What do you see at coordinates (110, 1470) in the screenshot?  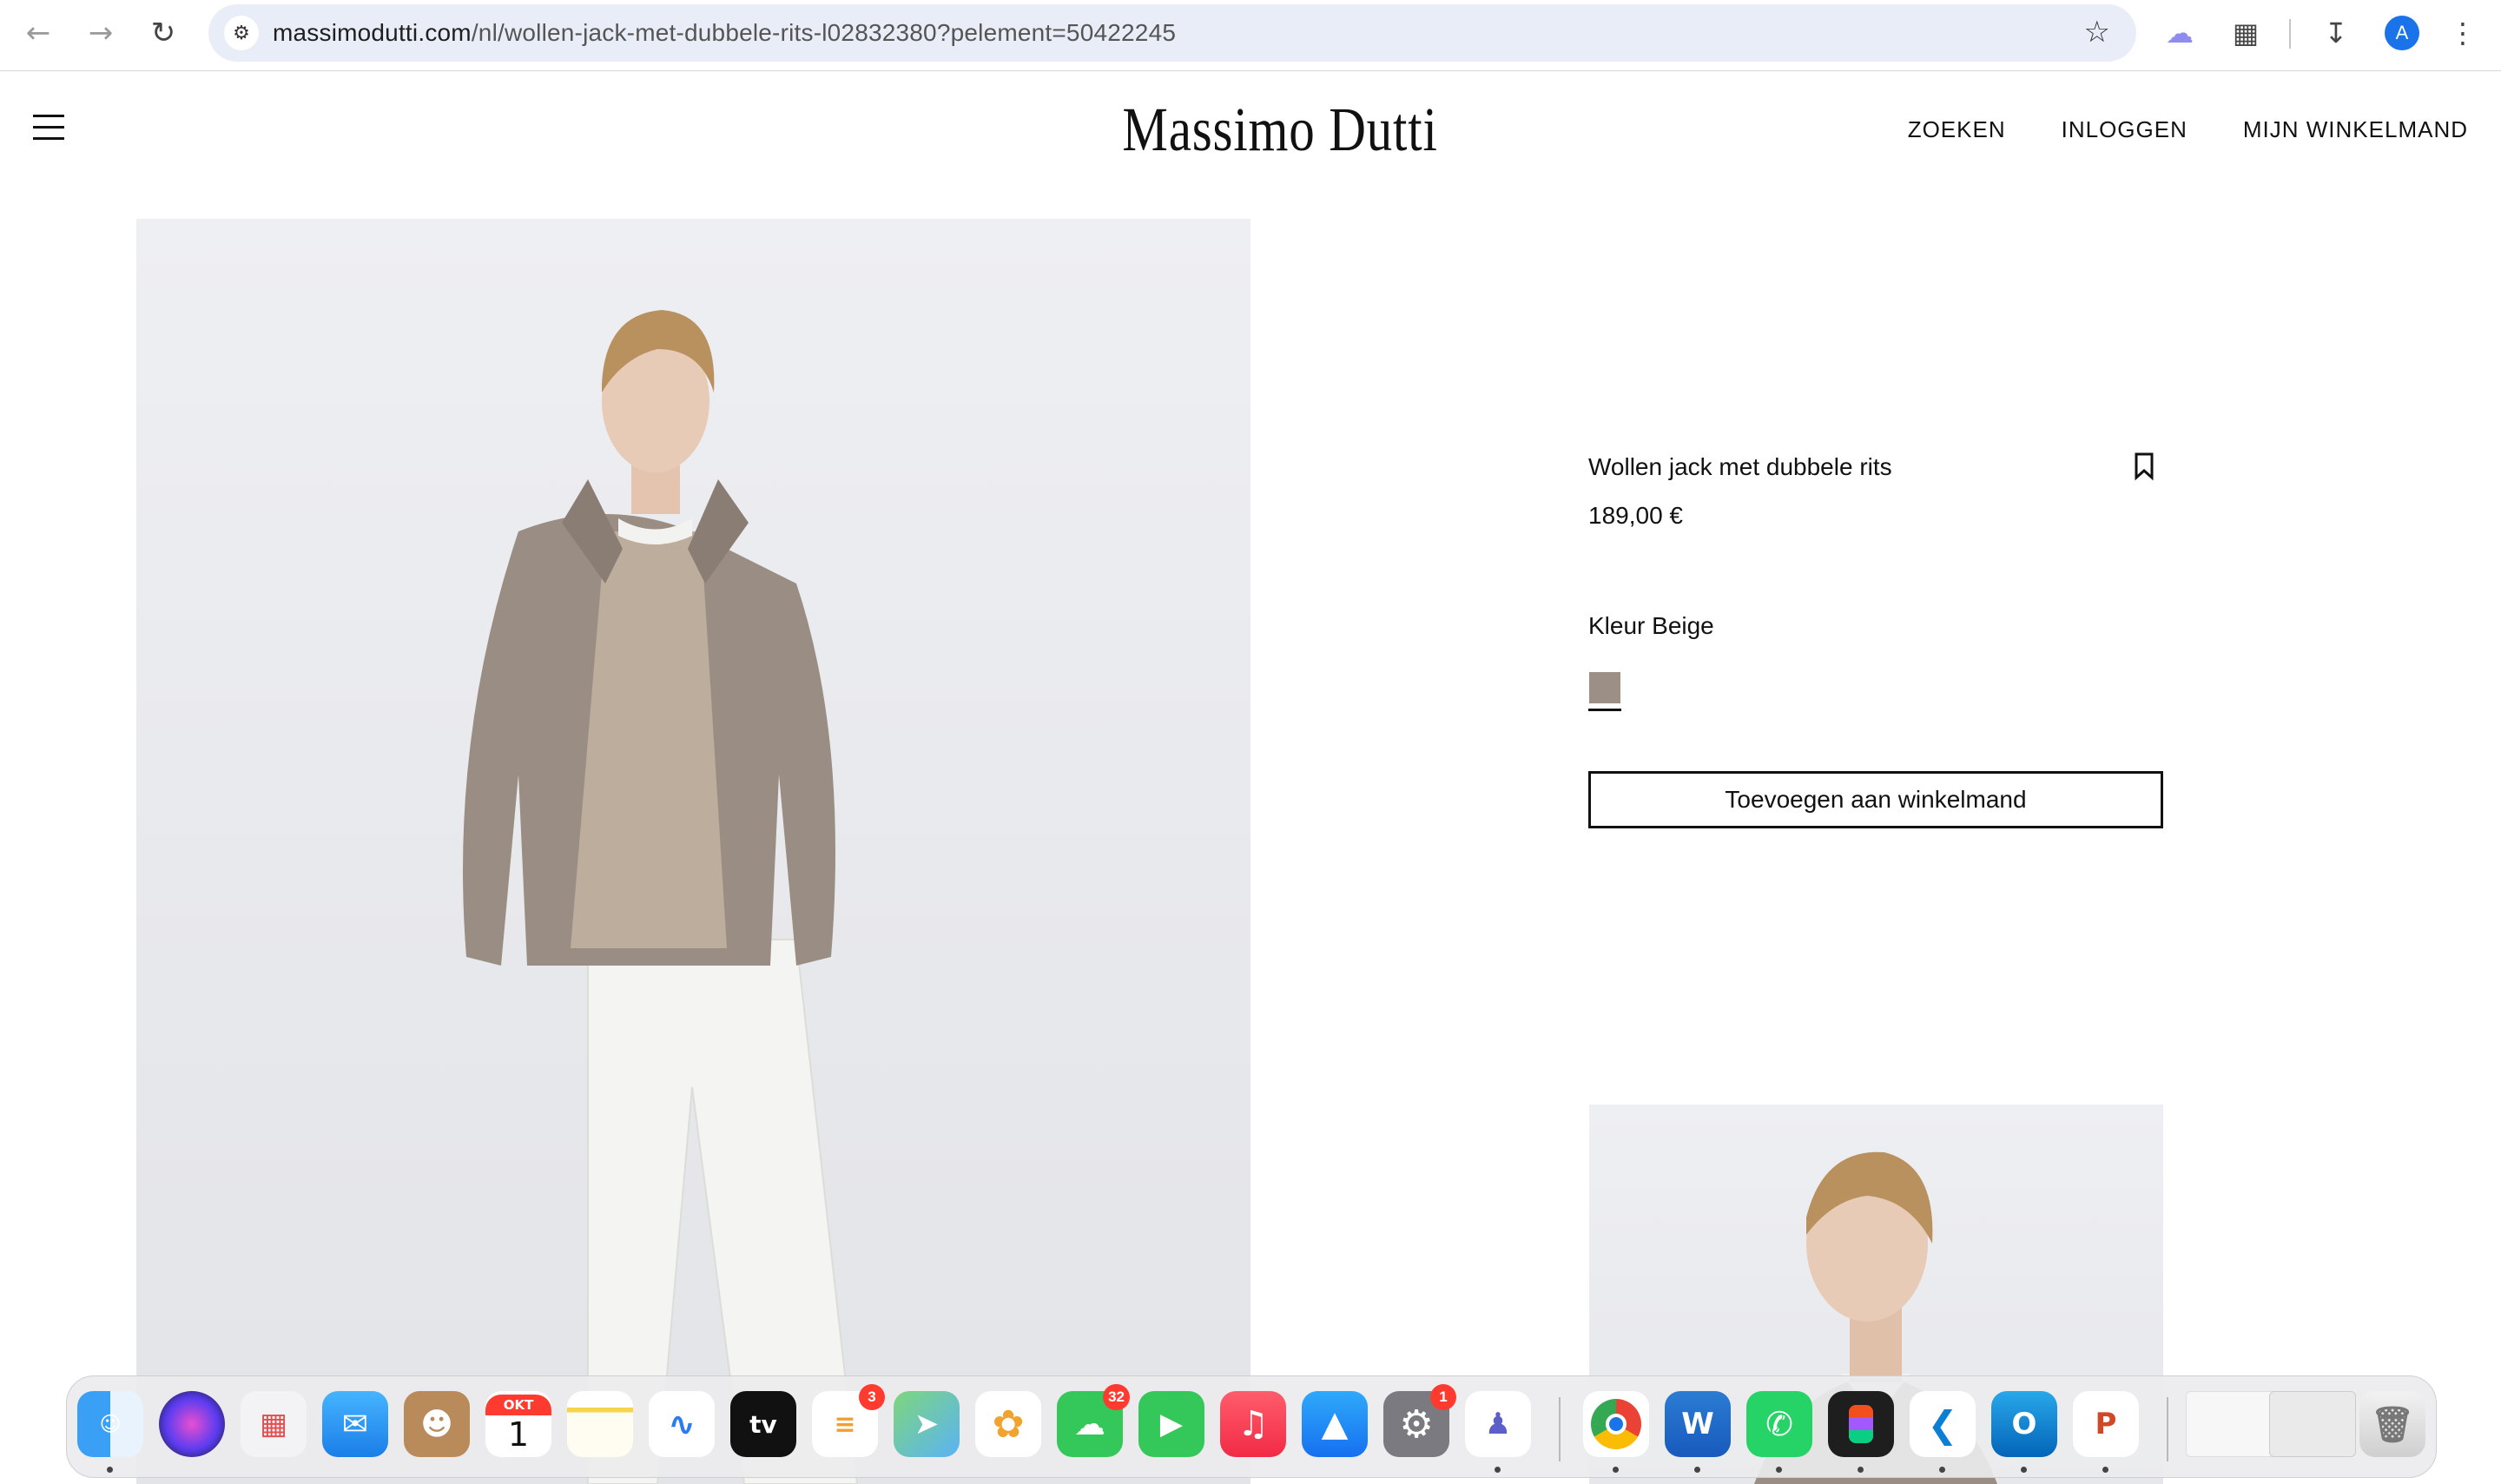 I see `finder-running-dot` at bounding box center [110, 1470].